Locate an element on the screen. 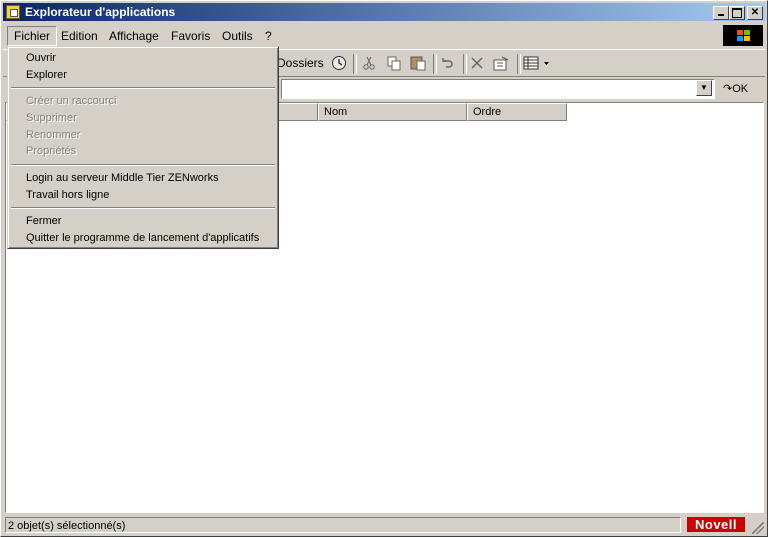 This screenshot has height=537, width=768. file-menu-close: Fermer is located at coordinates (43, 221).